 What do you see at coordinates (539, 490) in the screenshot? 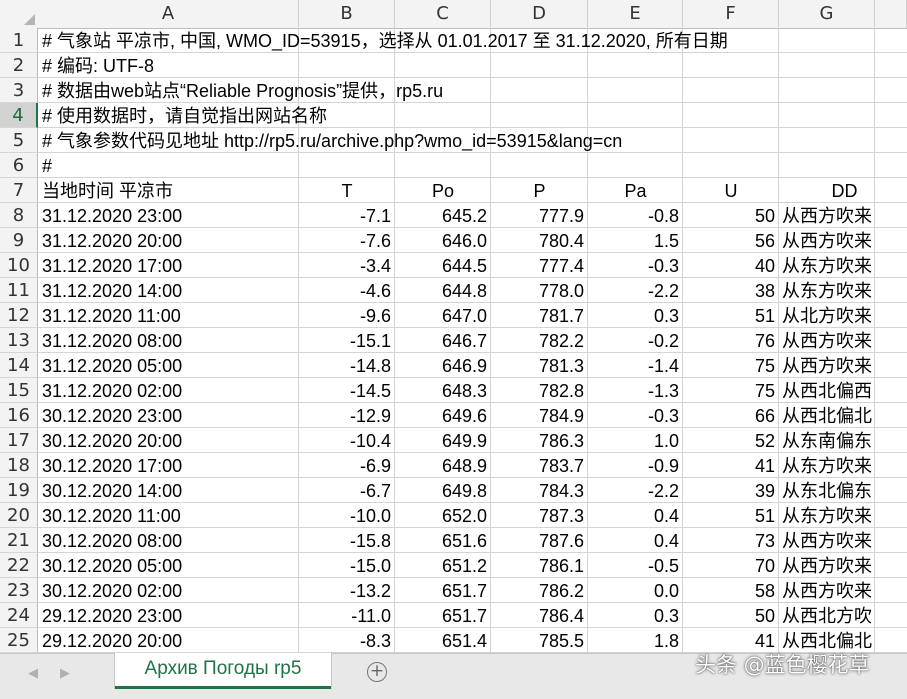
I see `cell-d19: 784.3` at bounding box center [539, 490].